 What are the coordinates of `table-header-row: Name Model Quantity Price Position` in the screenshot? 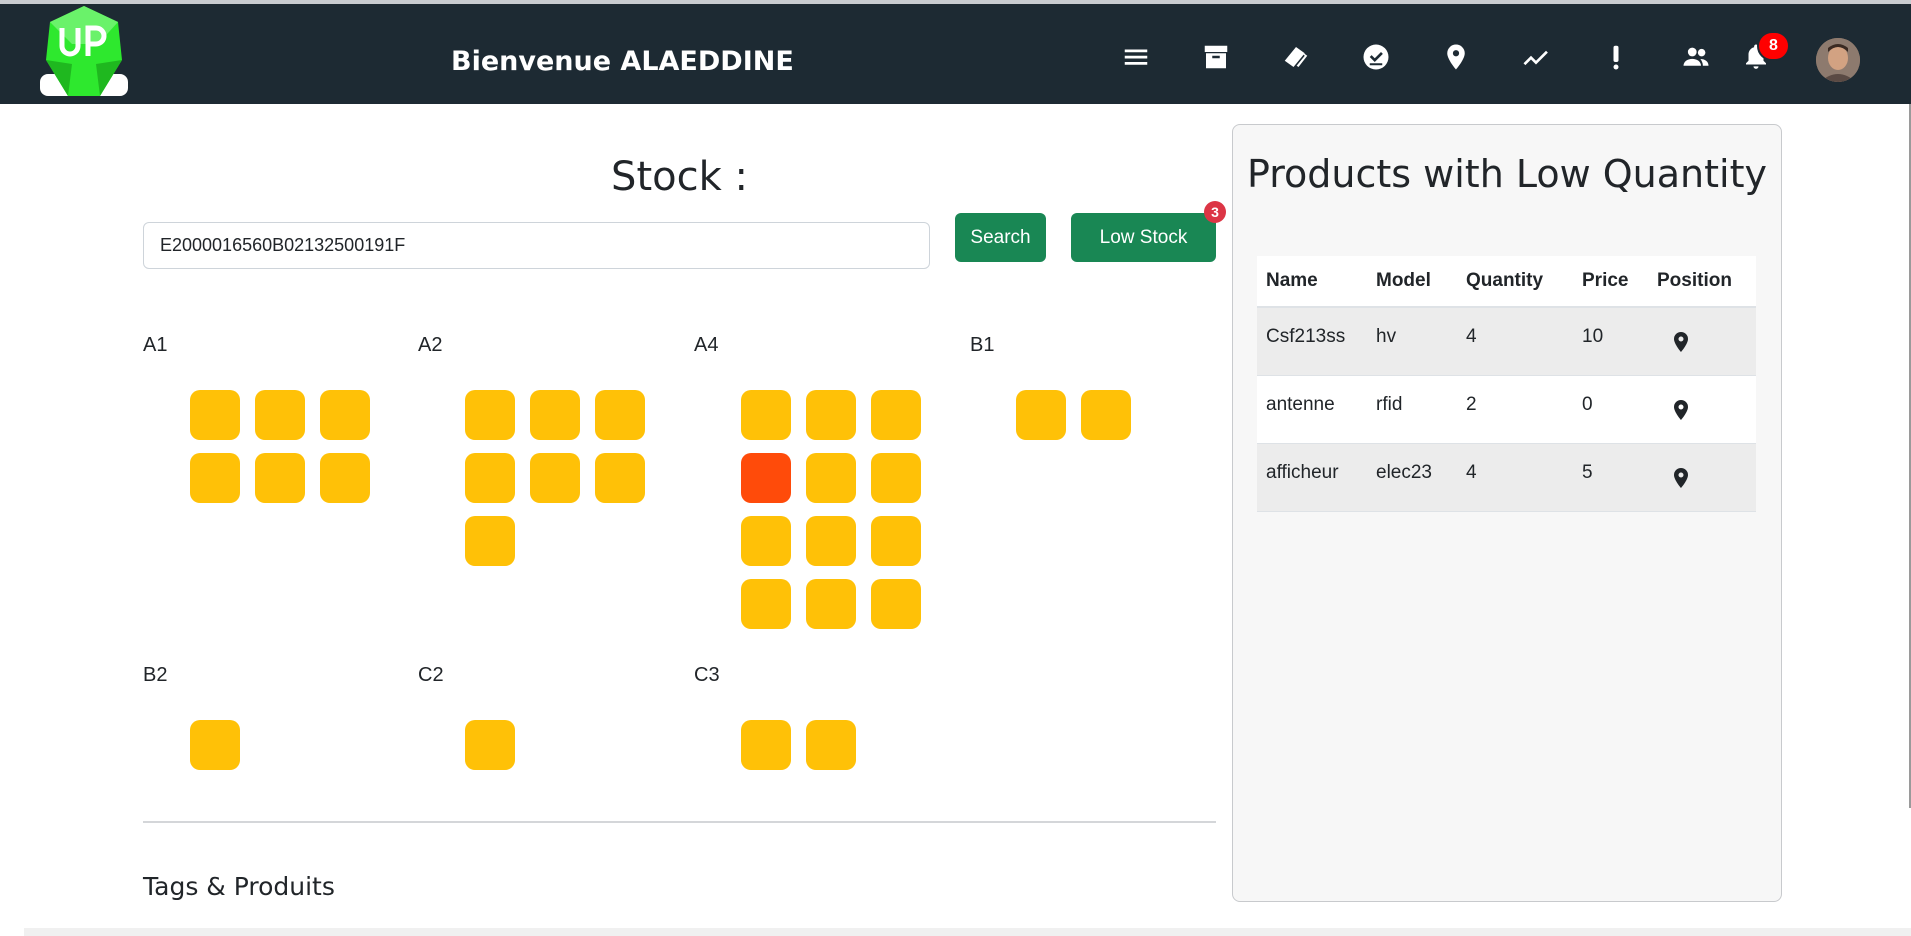 It's located at (1506, 282).